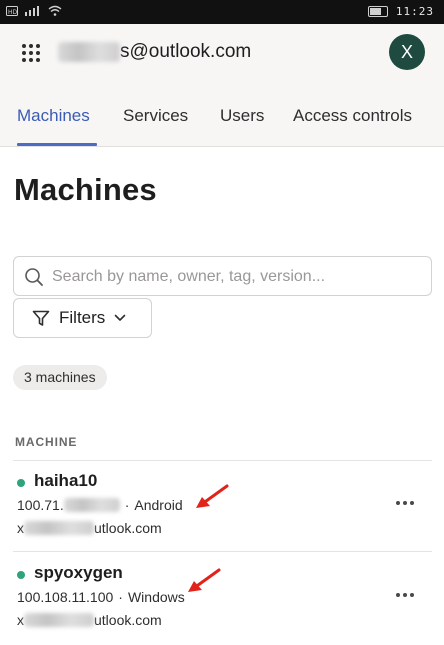 The height and width of the screenshot is (645, 444). Describe the element at coordinates (377, 11) in the screenshot. I see `battery-icon` at that location.